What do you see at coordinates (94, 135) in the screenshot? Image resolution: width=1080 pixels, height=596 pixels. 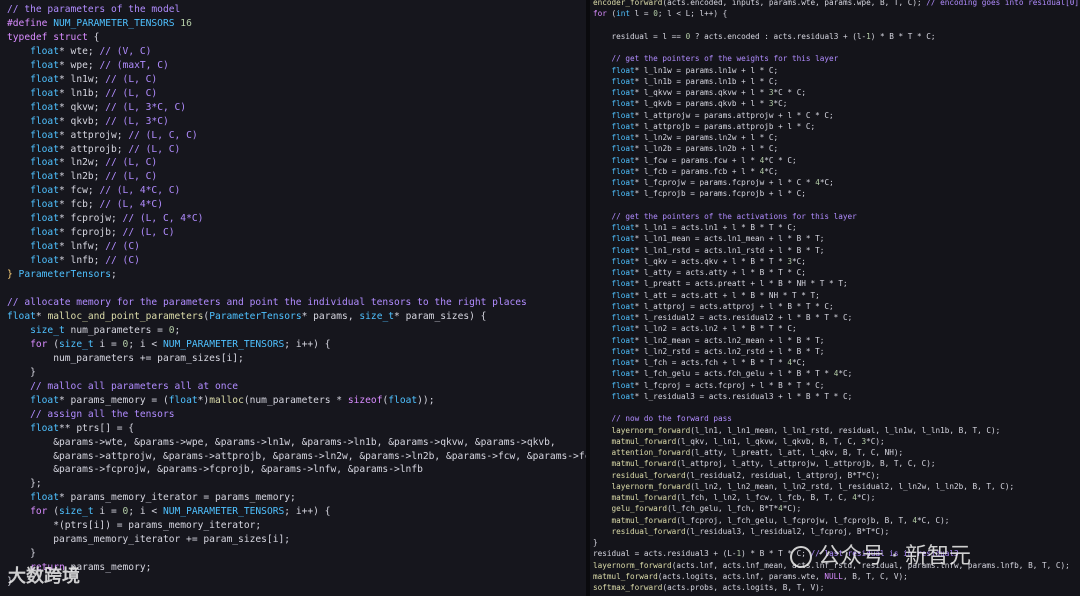 I see `code-token: * attprojw;` at bounding box center [94, 135].